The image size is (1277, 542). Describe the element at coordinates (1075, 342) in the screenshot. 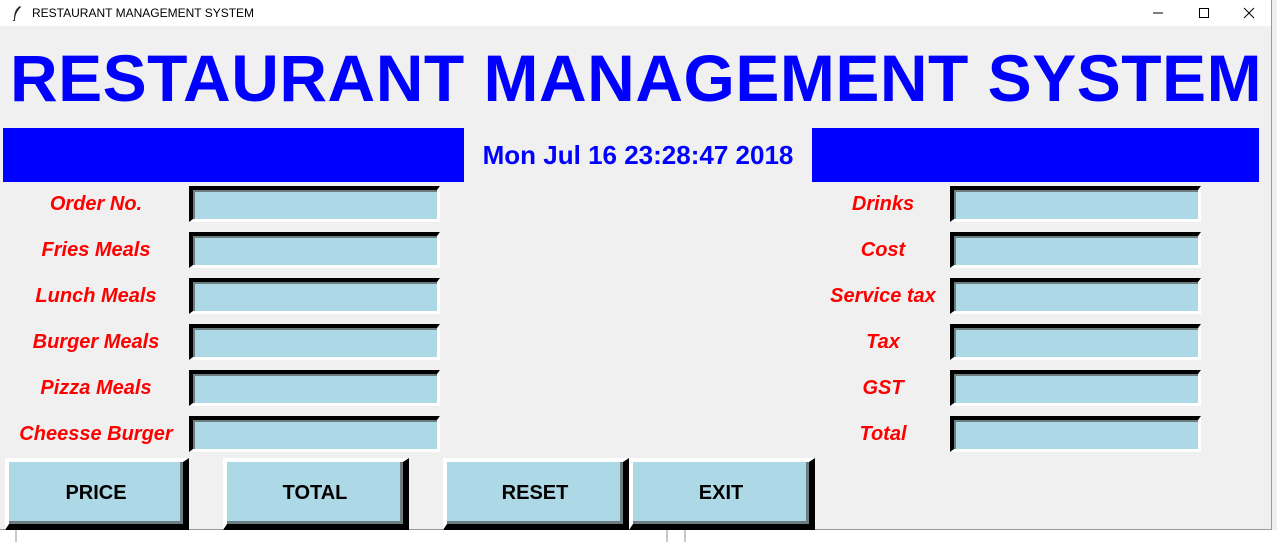

I see `tax-input` at that location.